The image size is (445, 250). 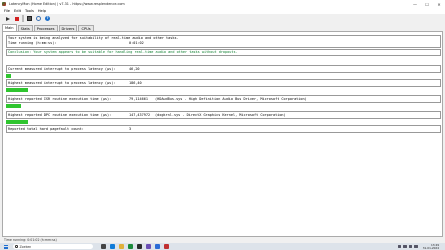 What do you see at coordinates (439, 4) in the screenshot?
I see `close-button: ✕` at bounding box center [439, 4].